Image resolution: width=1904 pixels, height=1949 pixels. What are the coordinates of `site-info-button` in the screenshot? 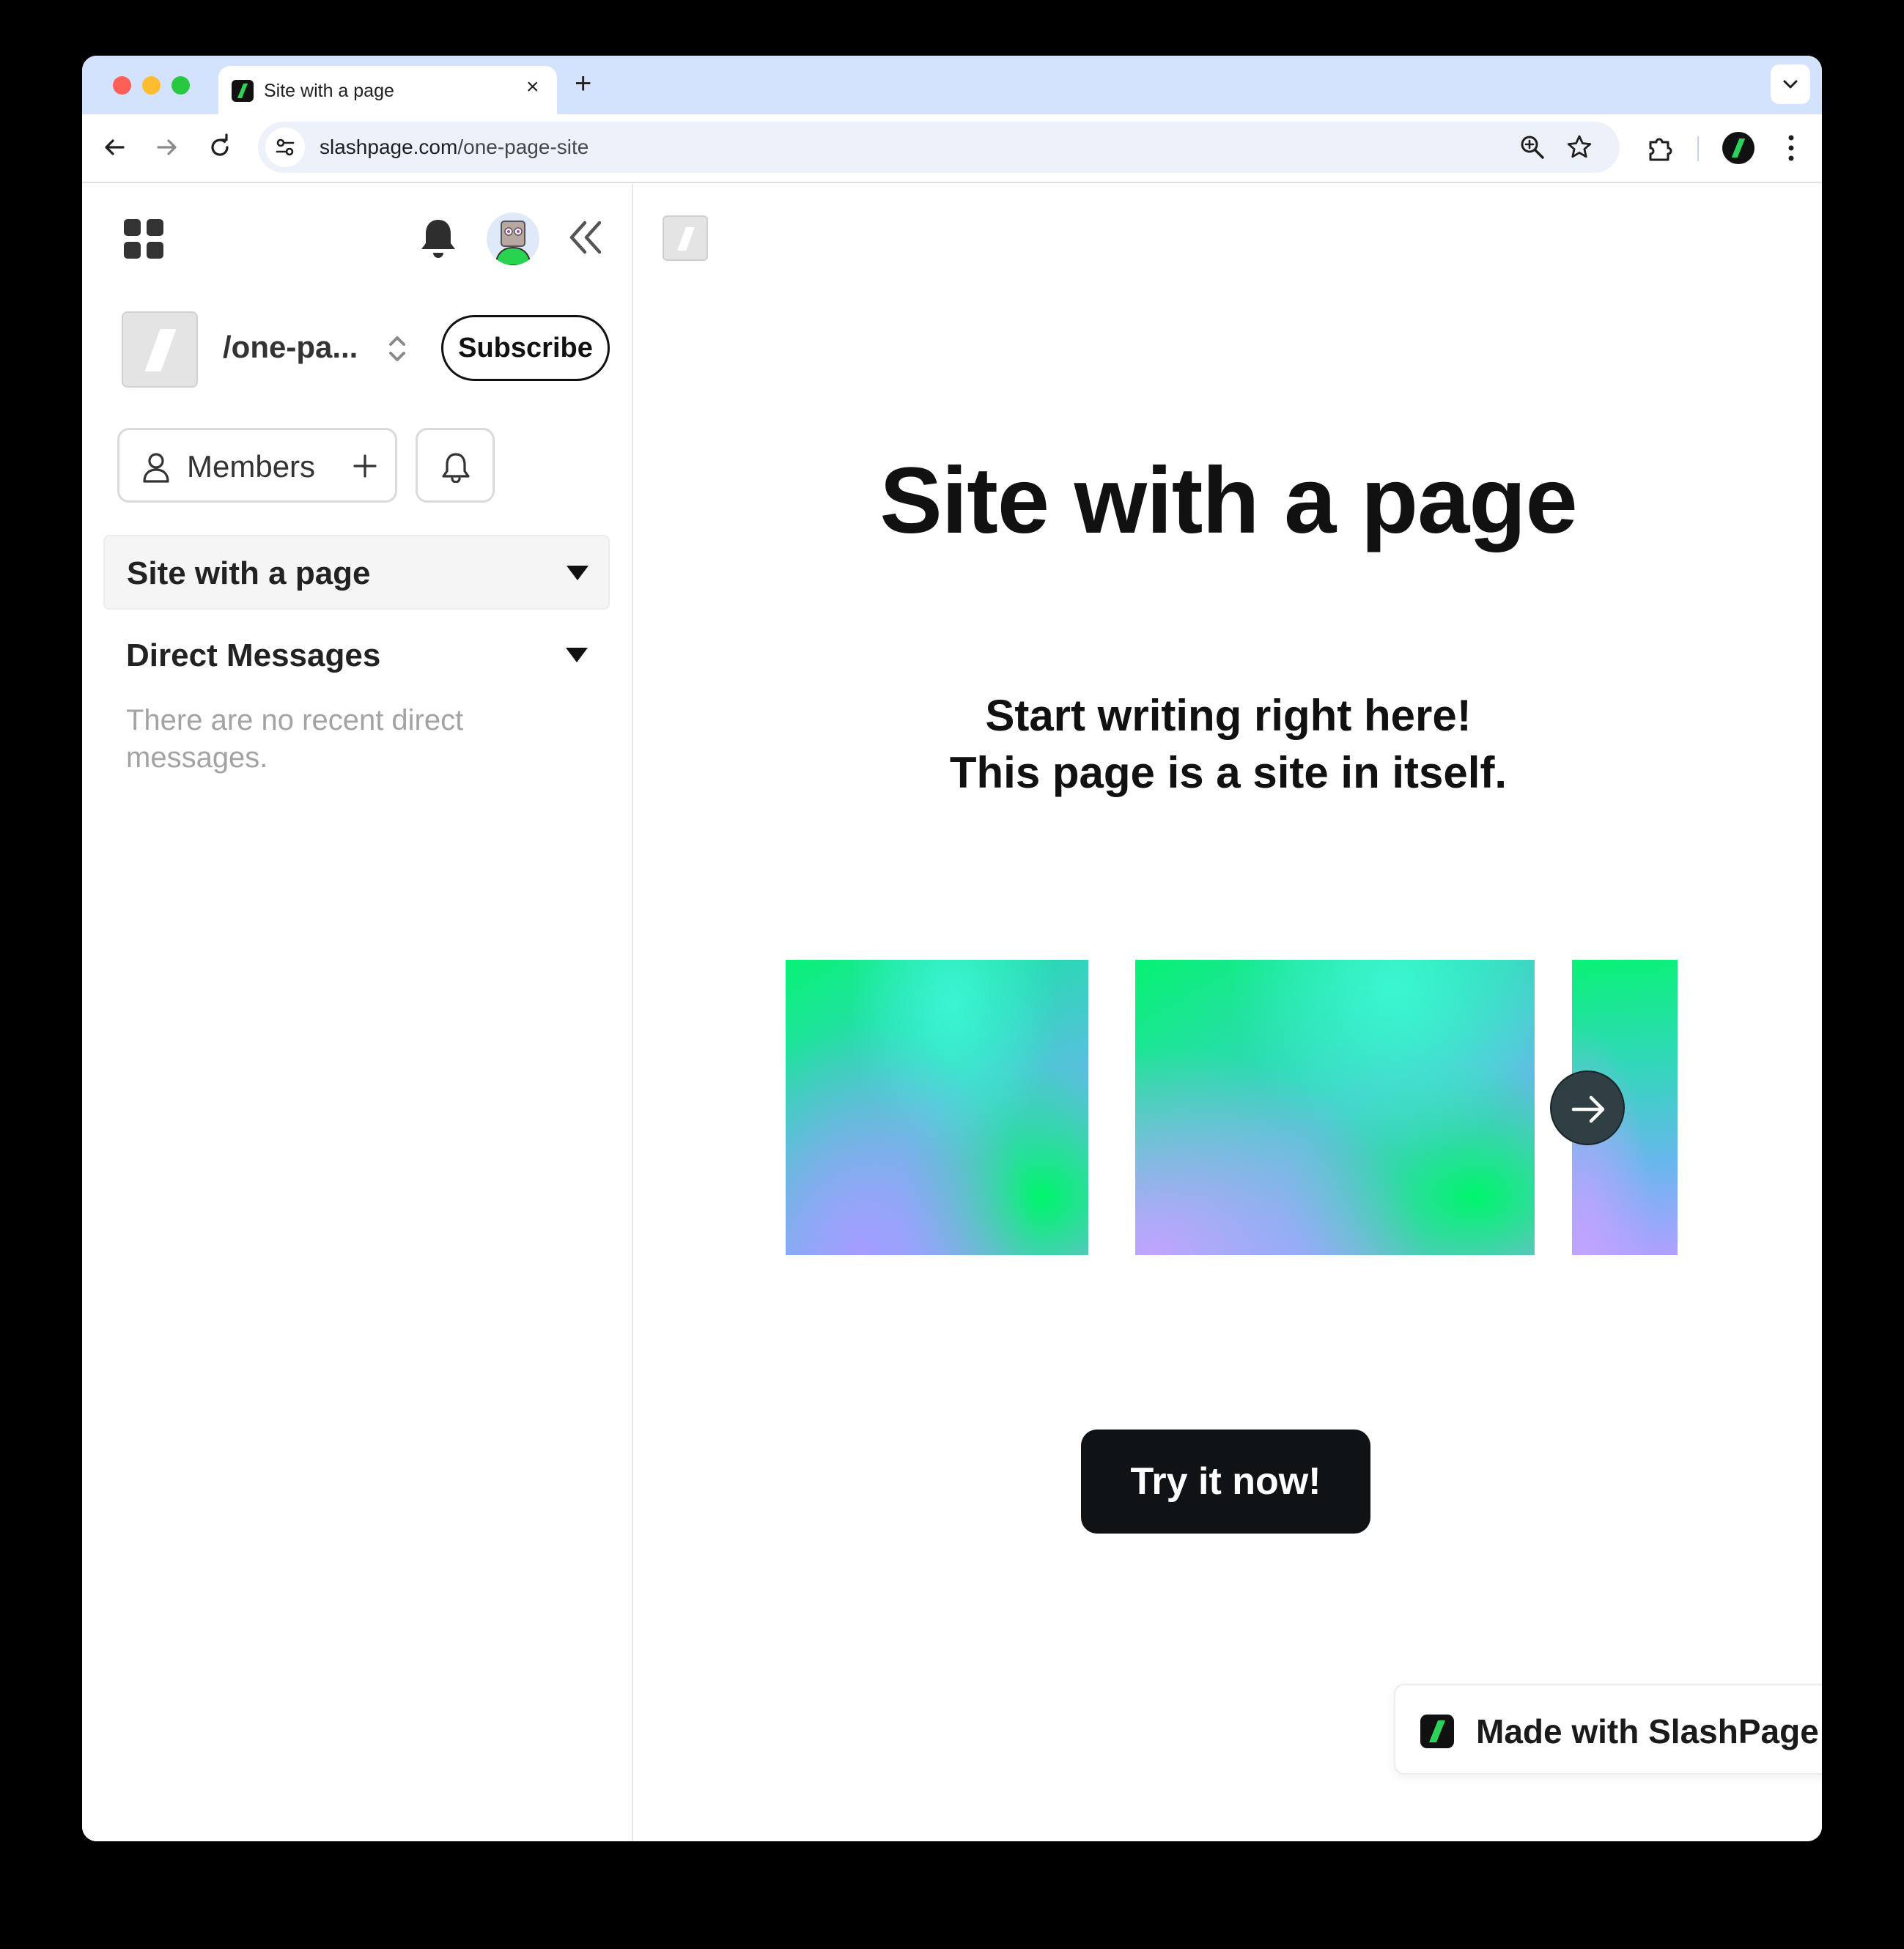 It's located at (285, 147).